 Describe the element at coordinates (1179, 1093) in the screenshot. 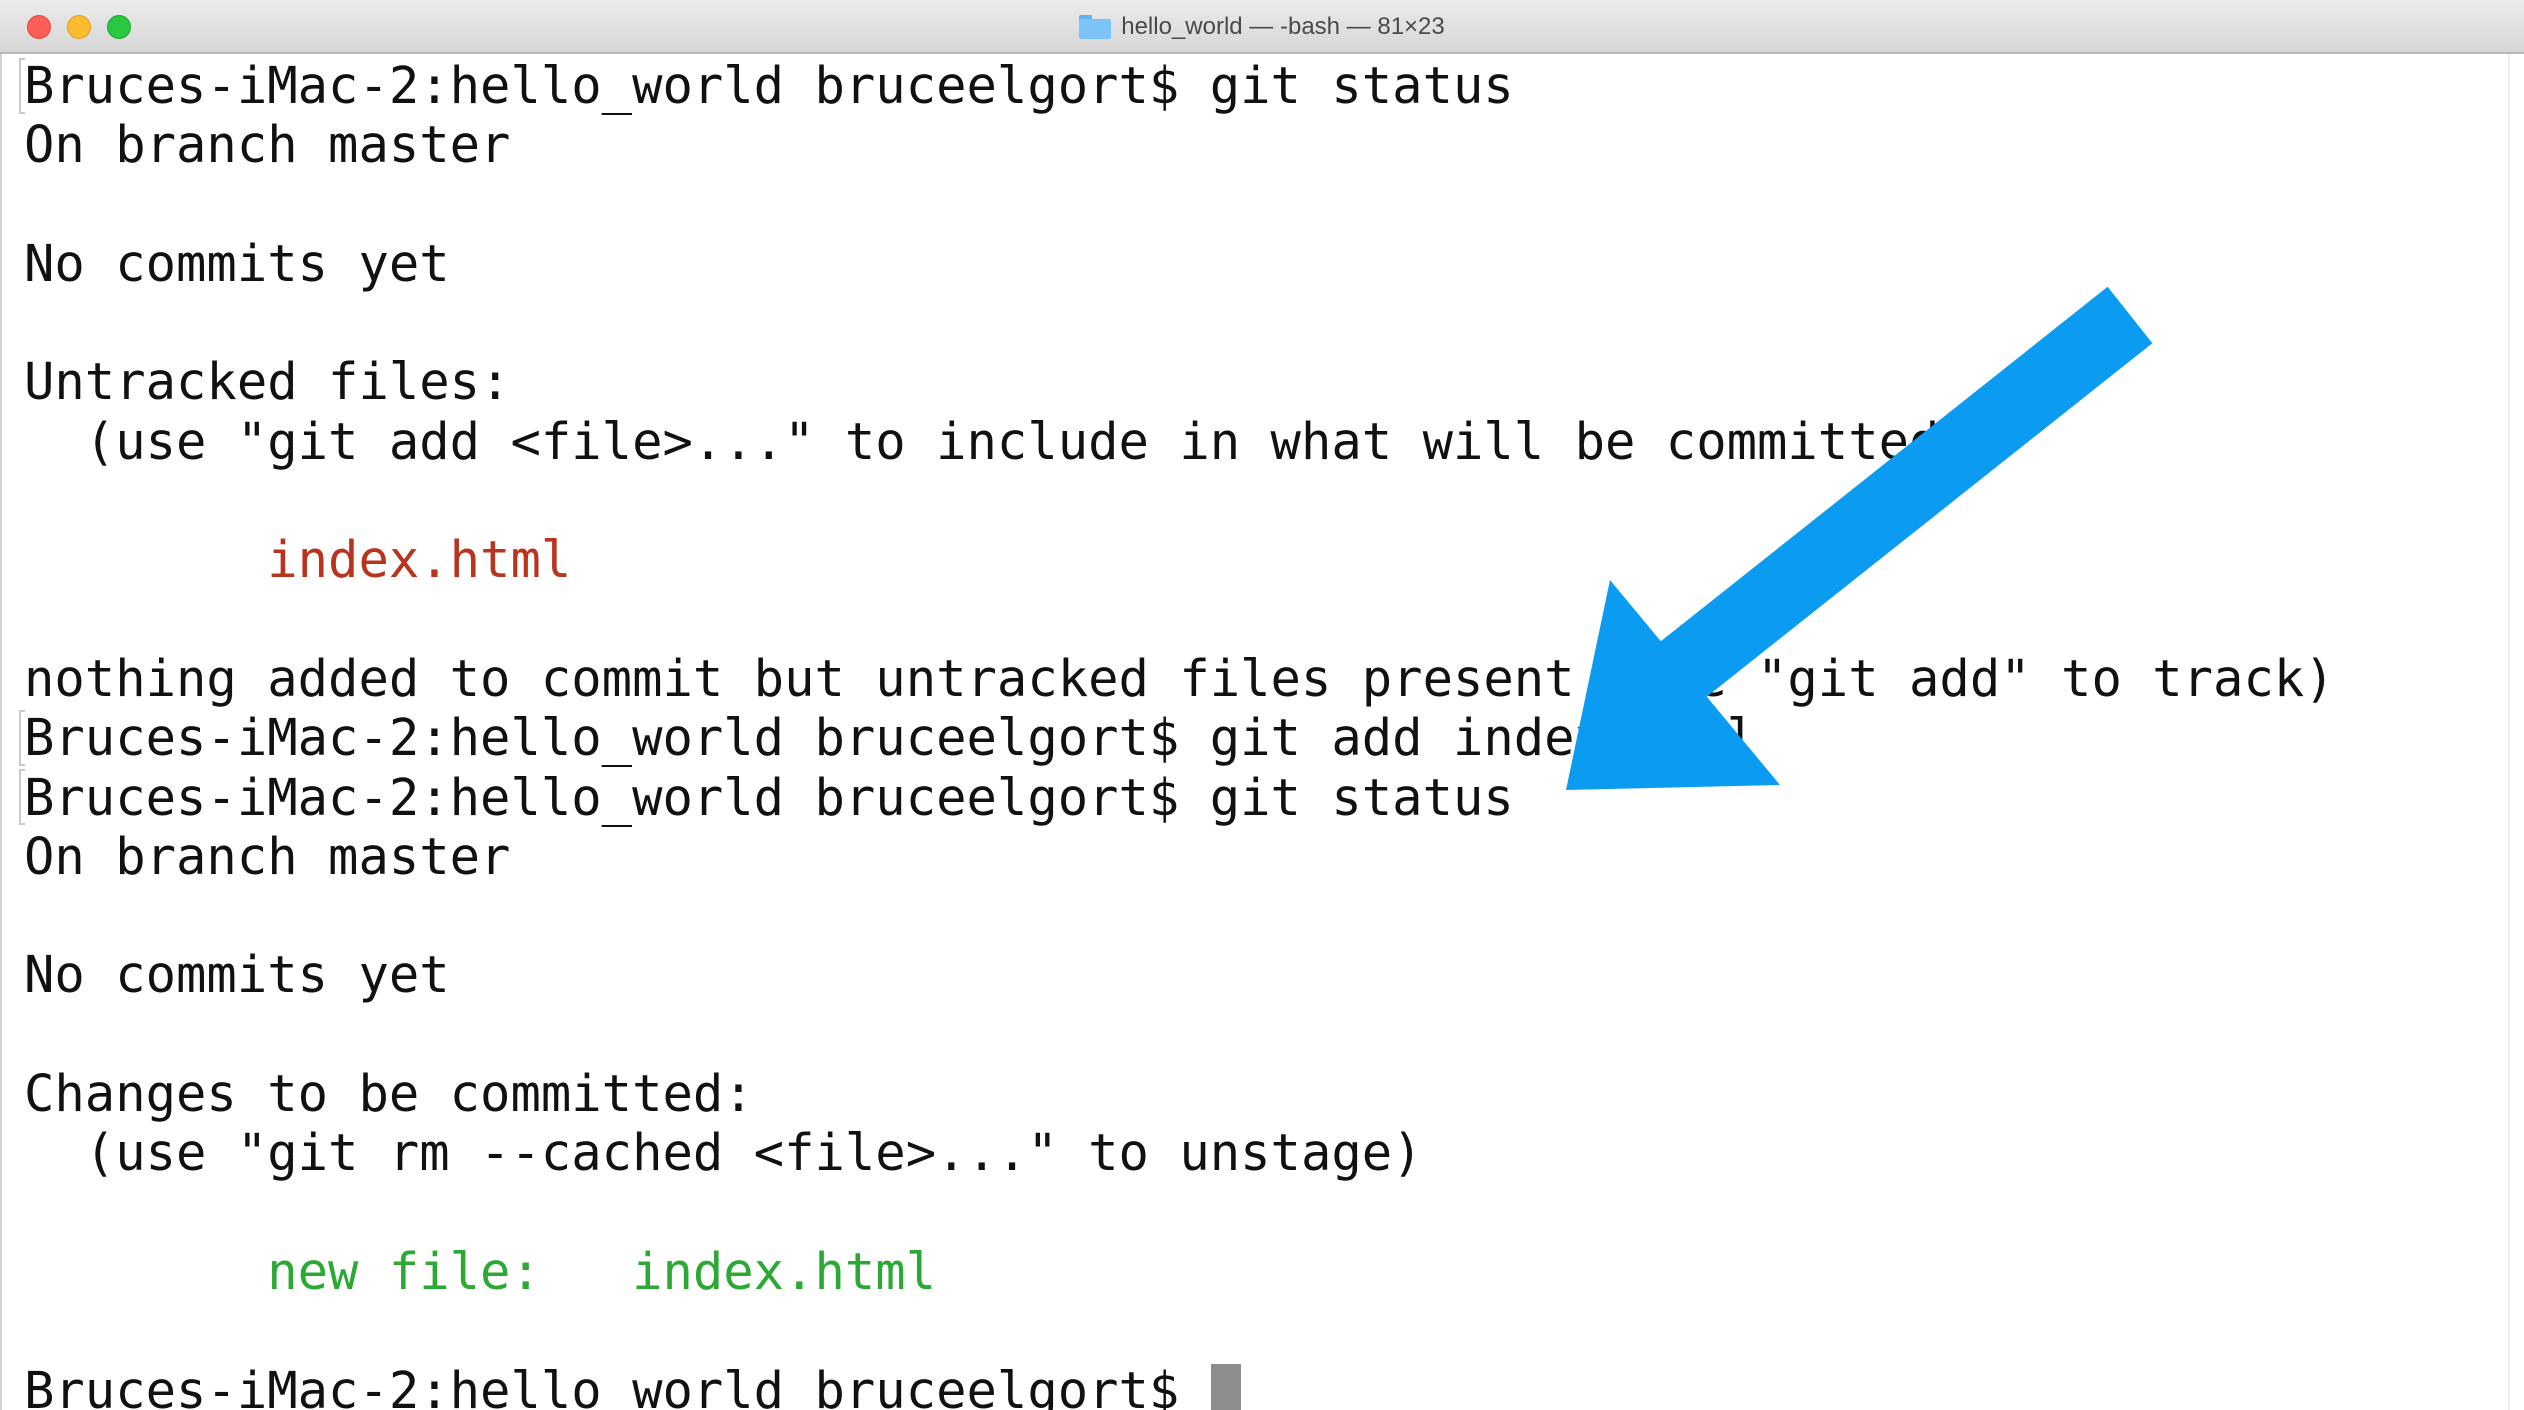

I see `terminal-line: Changes to be committed:` at that location.